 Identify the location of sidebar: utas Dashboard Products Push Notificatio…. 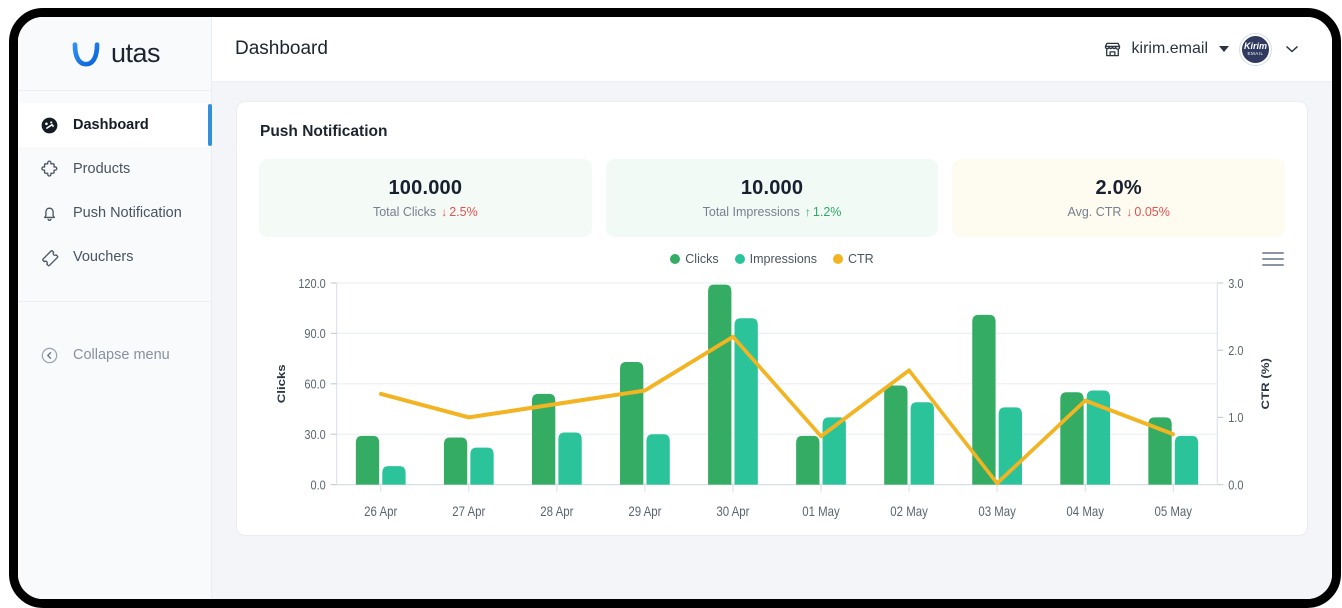
(115, 308).